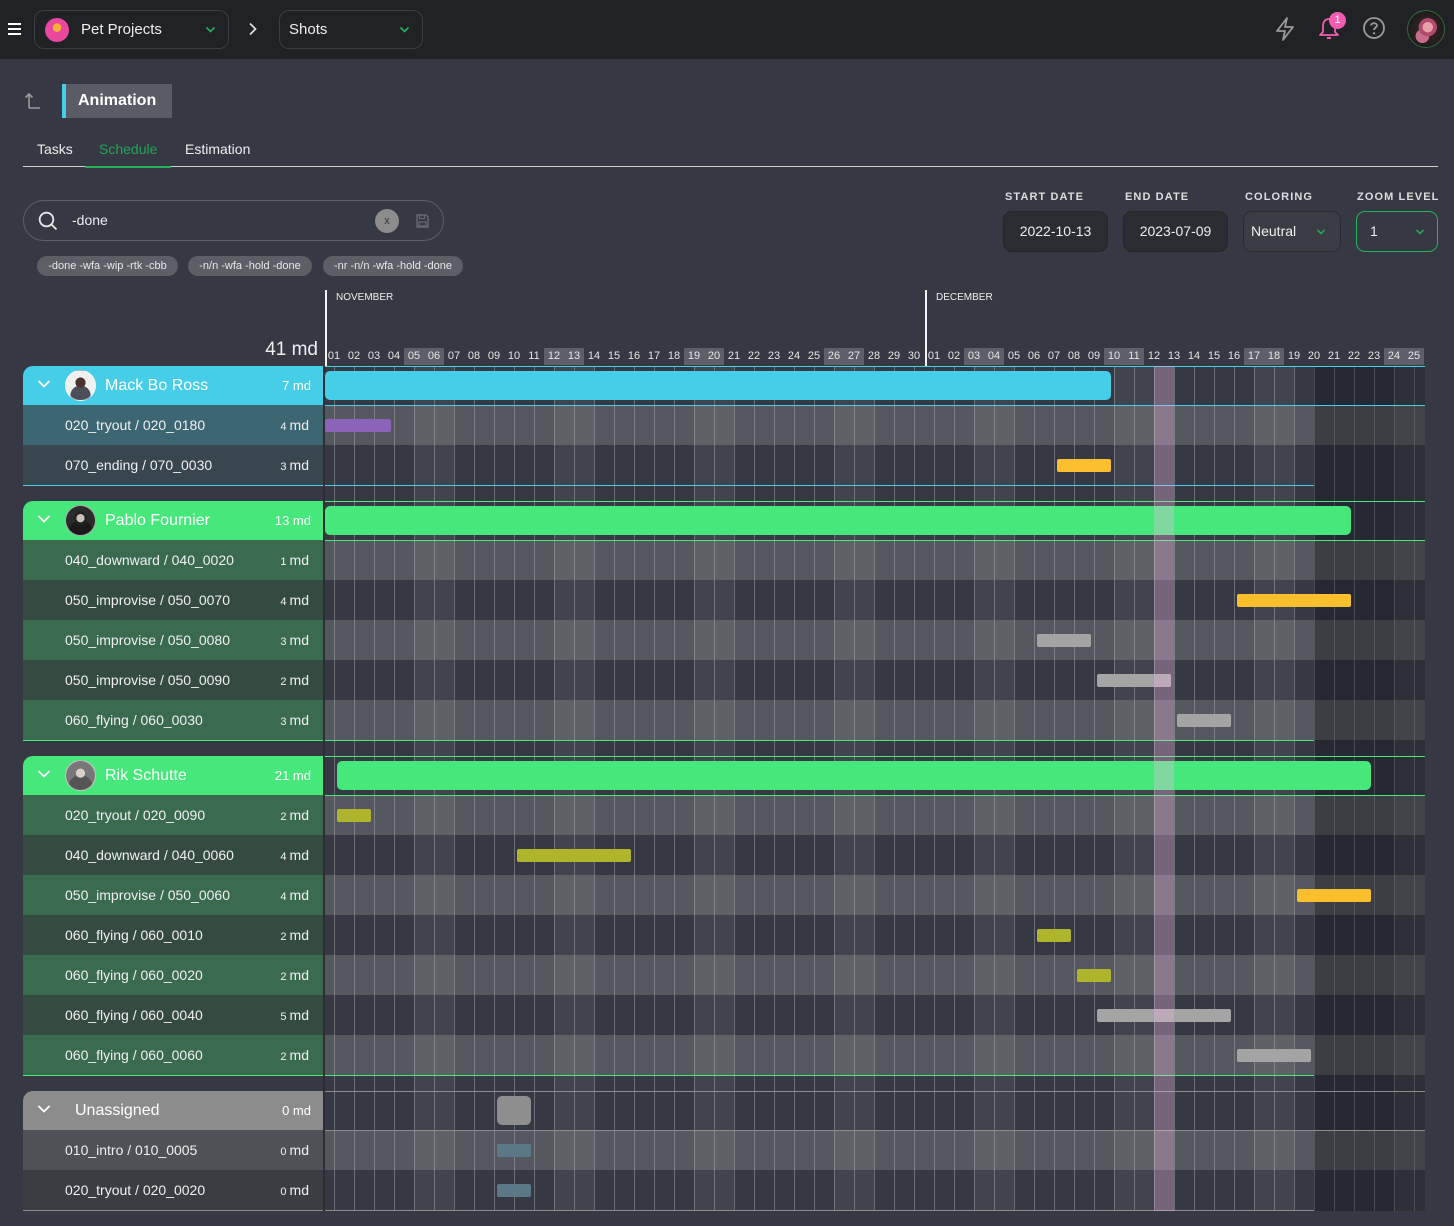  Describe the element at coordinates (173, 815) in the screenshot. I see `task-row: 020_tryout / 020_0090 2 md` at that location.